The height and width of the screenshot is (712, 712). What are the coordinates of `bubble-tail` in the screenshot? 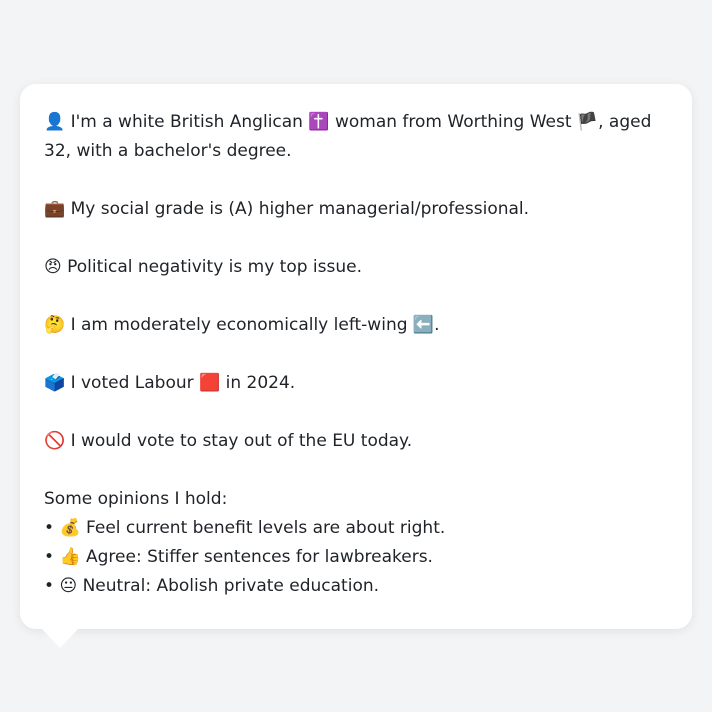 It's located at (60, 638).